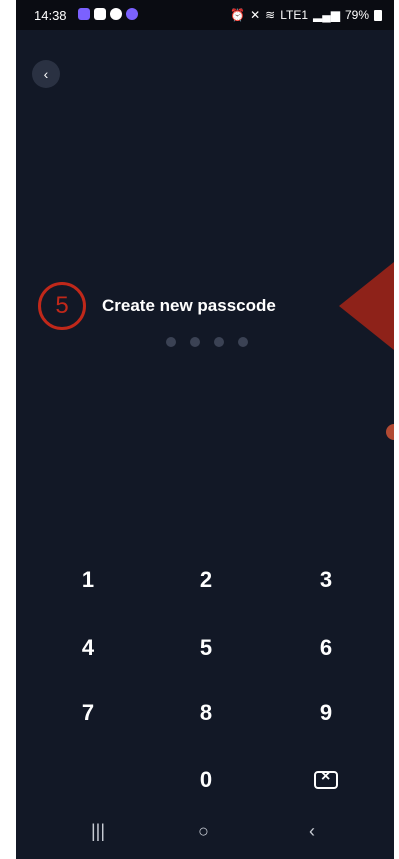  What do you see at coordinates (206, 713) in the screenshot?
I see `key-8: 8` at bounding box center [206, 713].